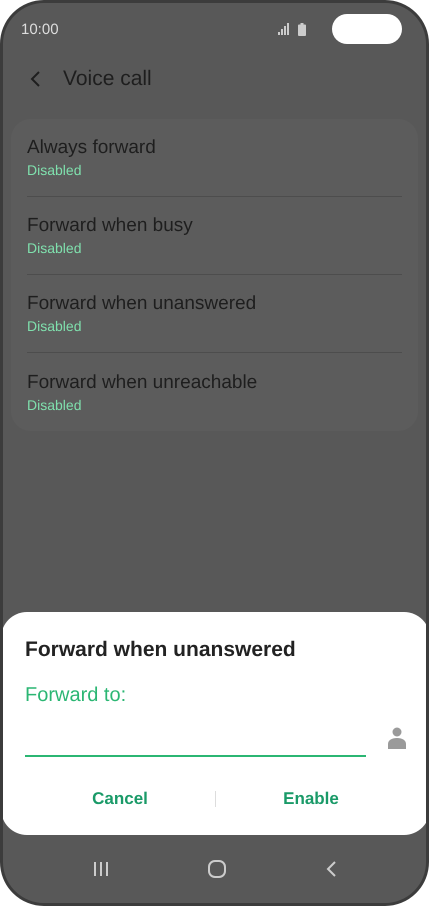 The image size is (429, 906). I want to click on camera-cutout, so click(367, 29).